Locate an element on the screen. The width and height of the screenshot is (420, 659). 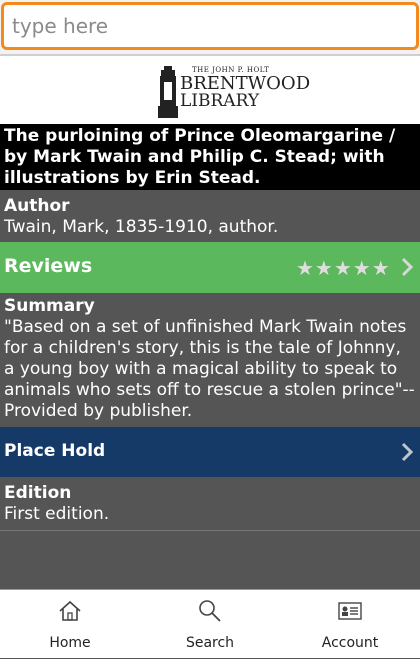
reviews-label: Reviews is located at coordinates (48, 266).